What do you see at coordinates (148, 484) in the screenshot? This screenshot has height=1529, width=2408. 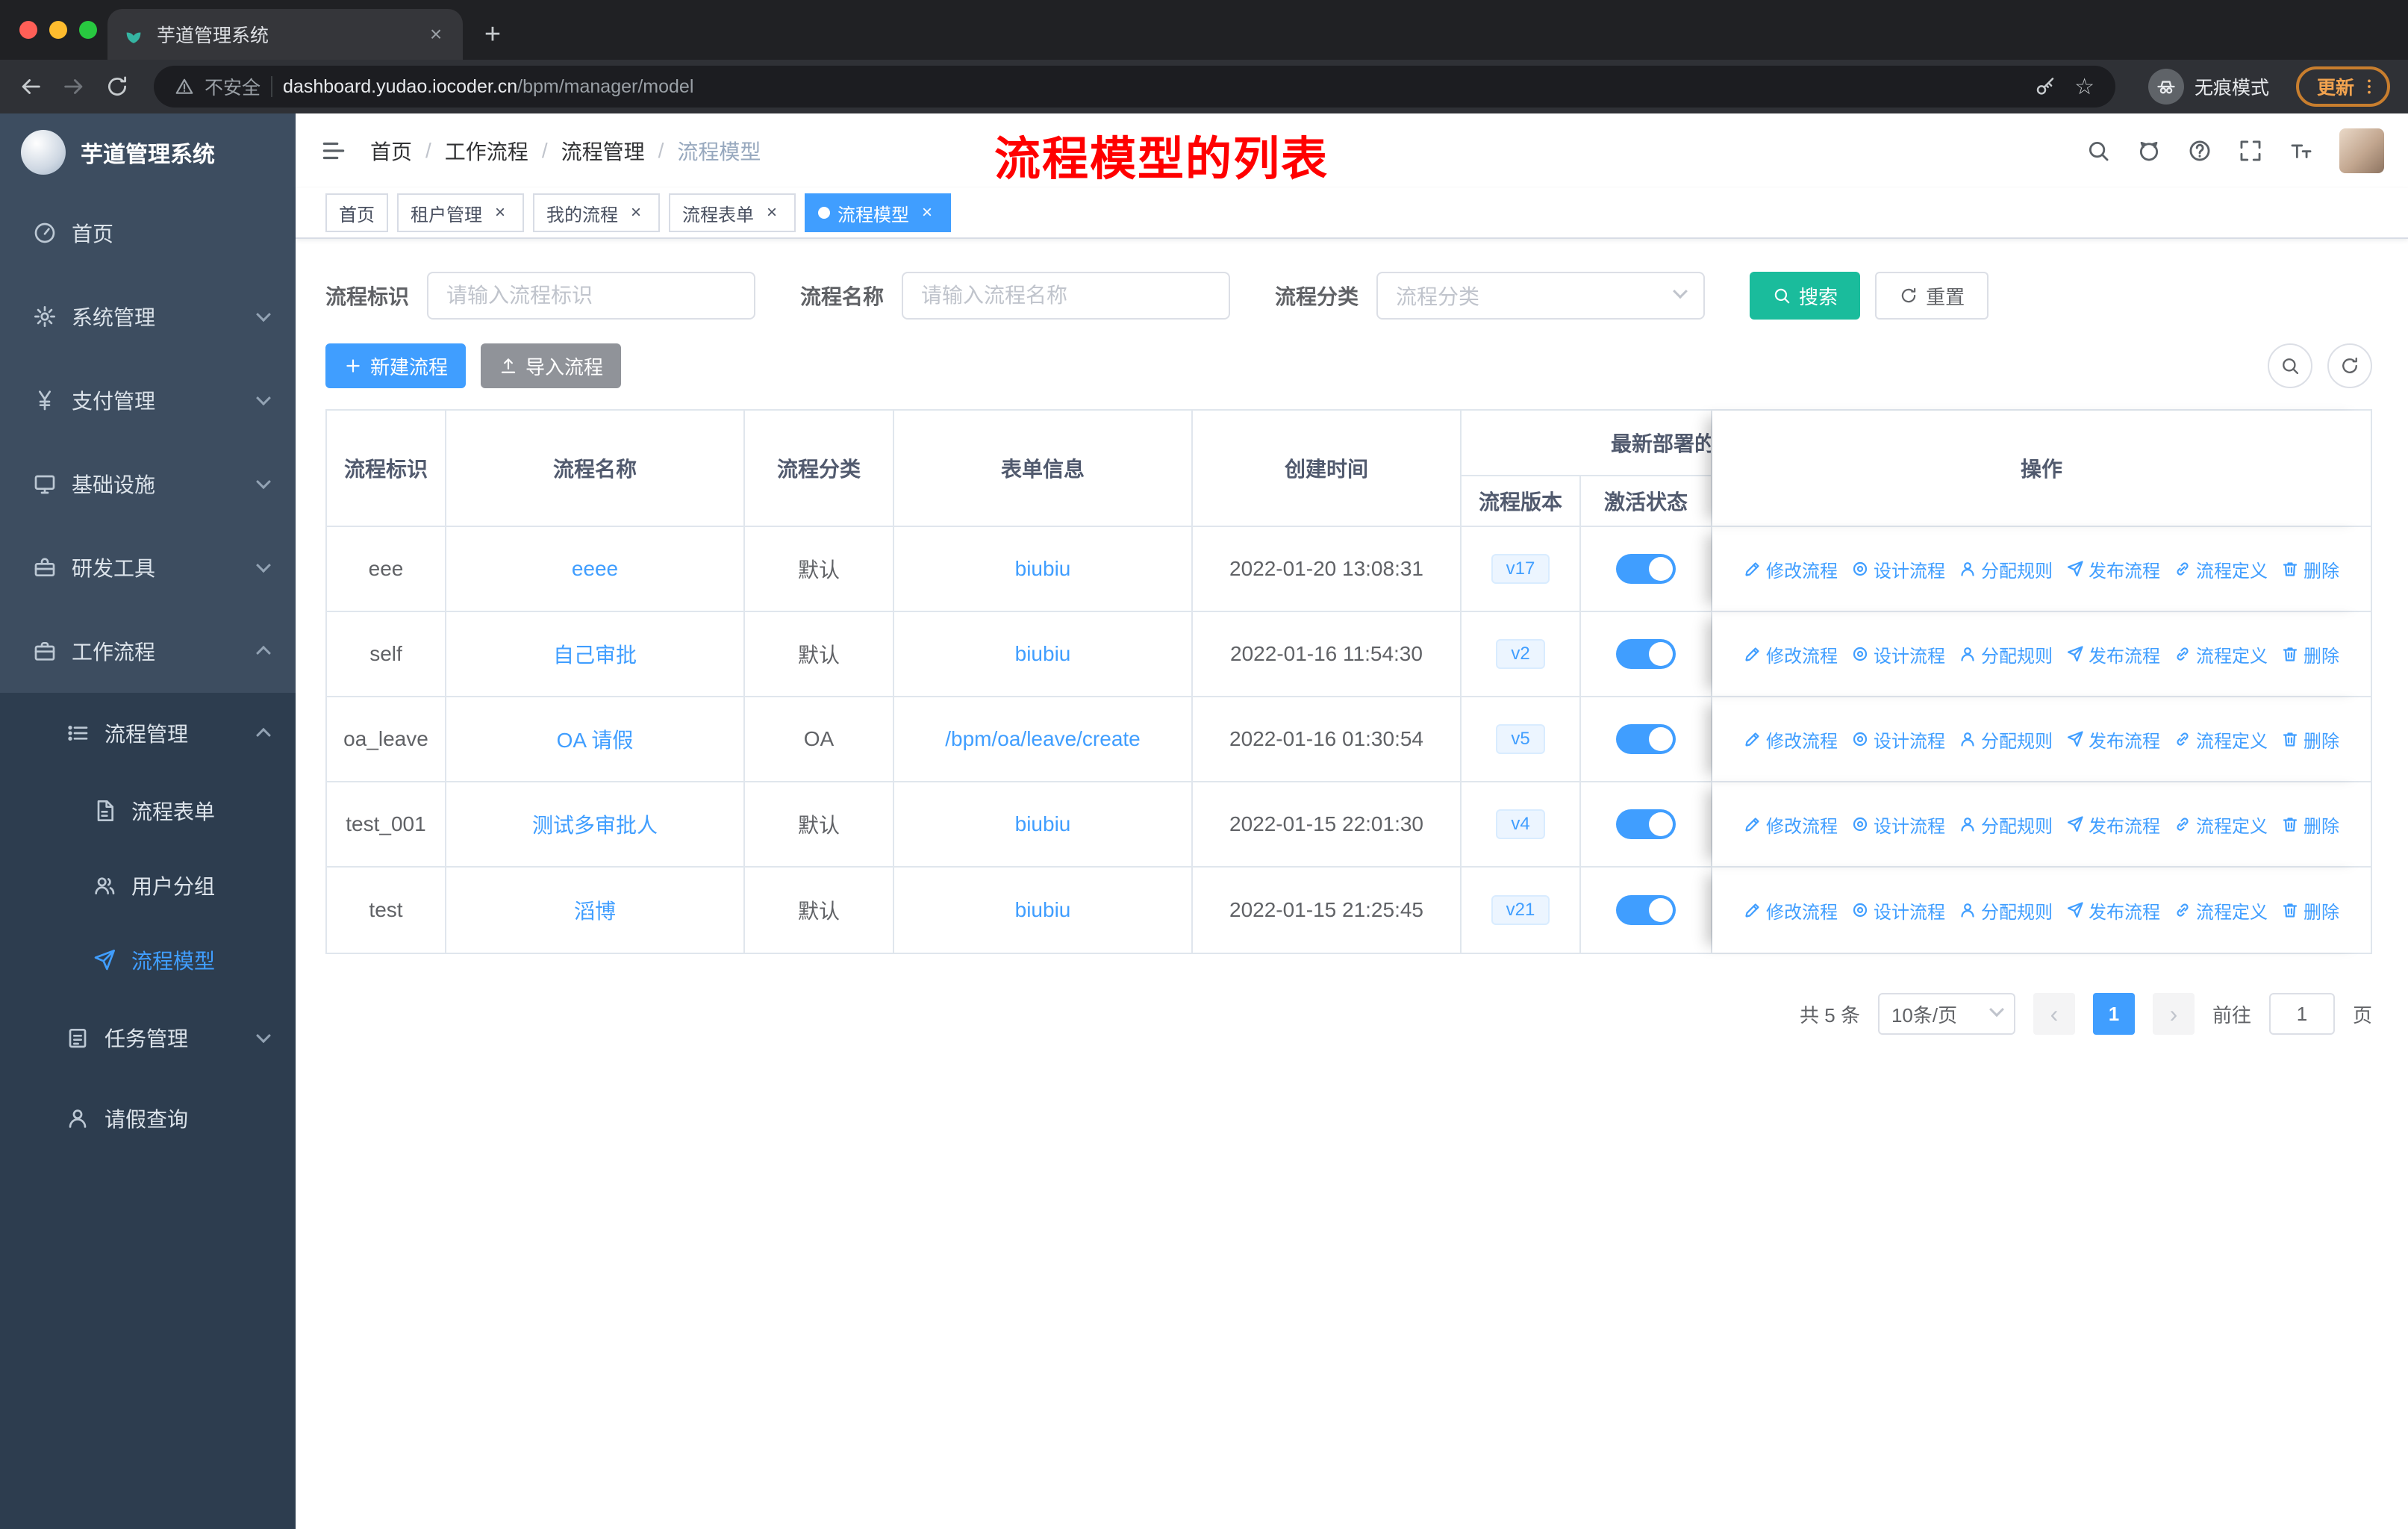 I see `sidebar-item-infrastructure: 基础设施` at bounding box center [148, 484].